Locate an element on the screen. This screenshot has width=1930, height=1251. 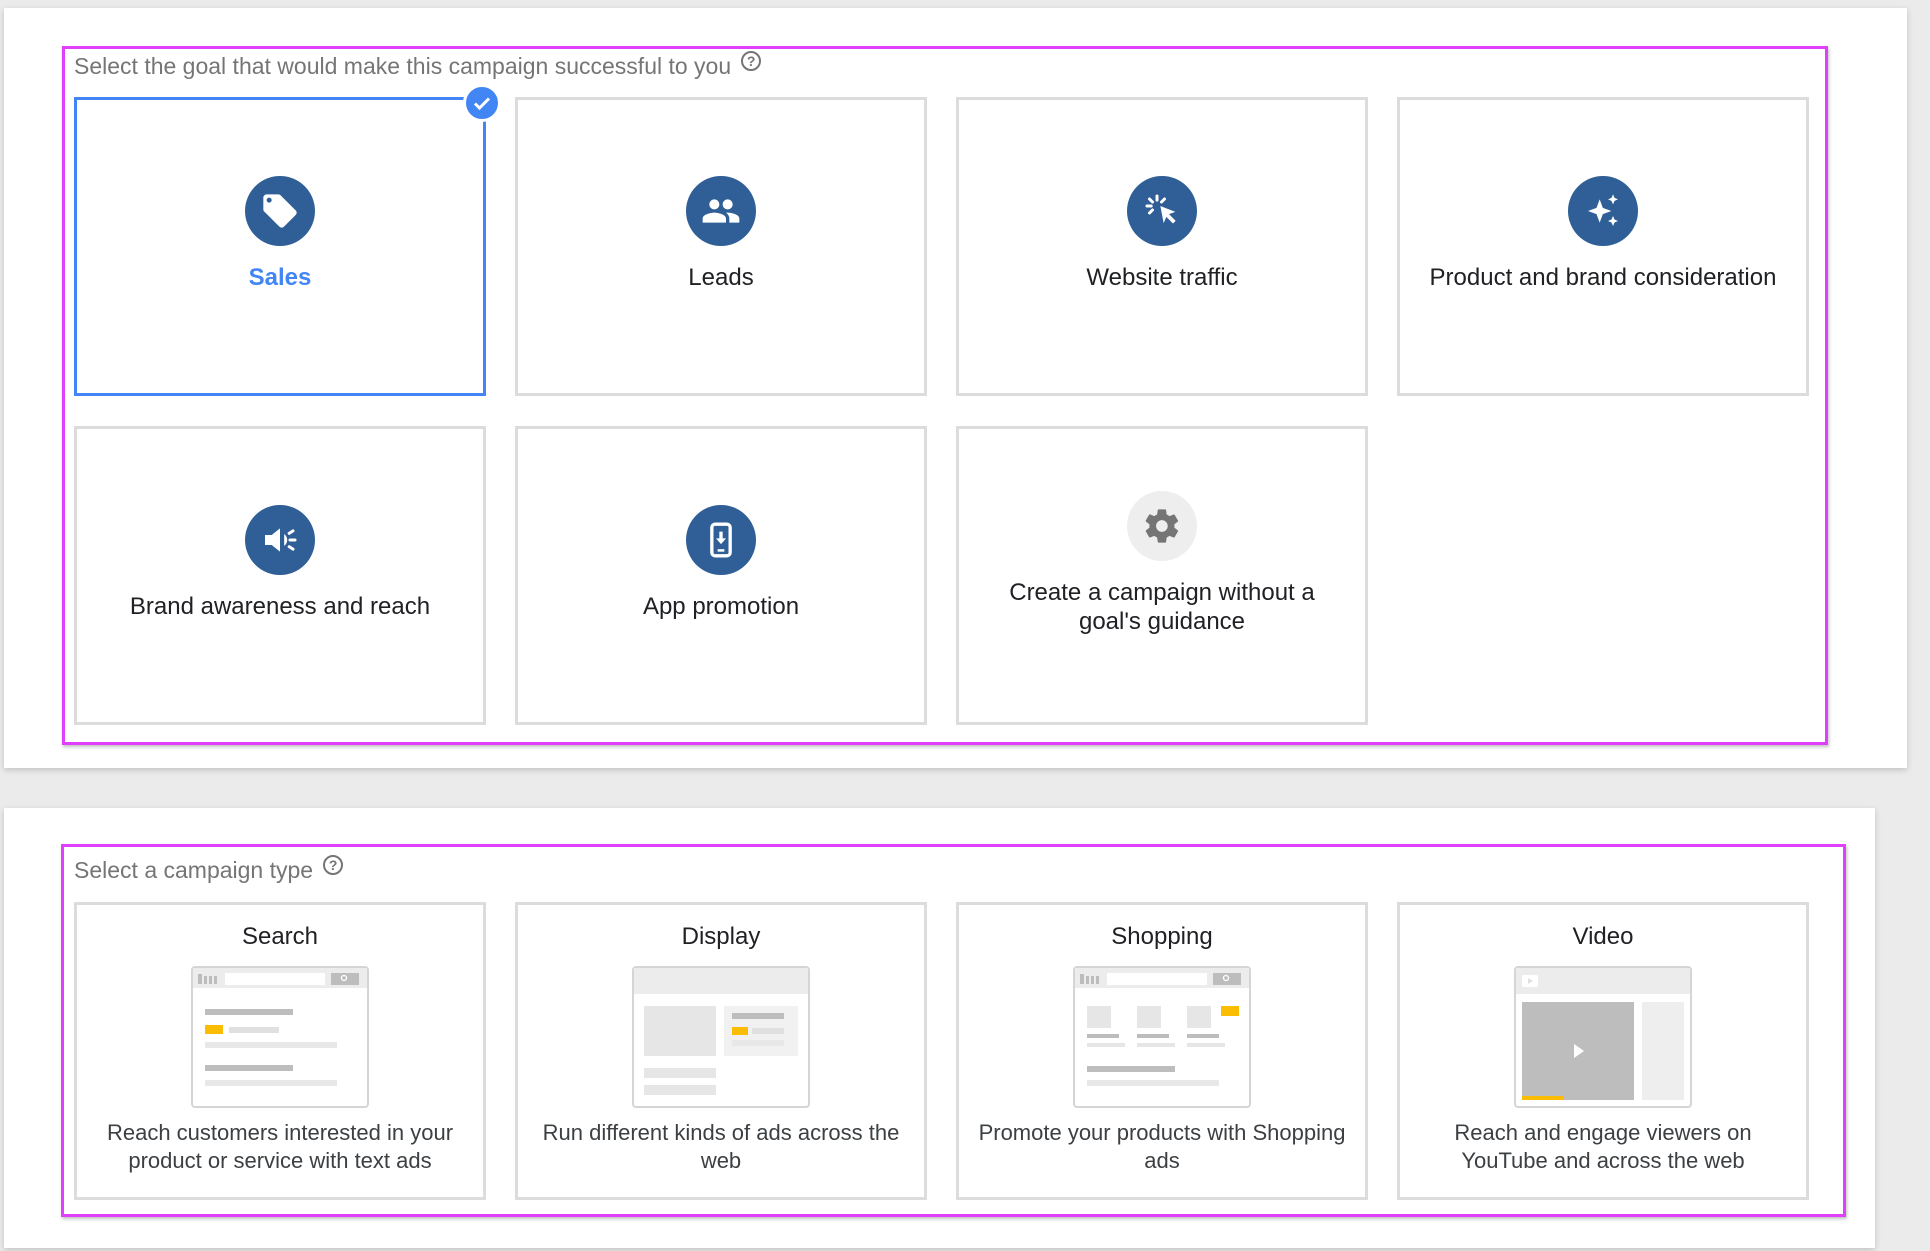
goal-card-app-promotion: App promotion is located at coordinates (721, 575).